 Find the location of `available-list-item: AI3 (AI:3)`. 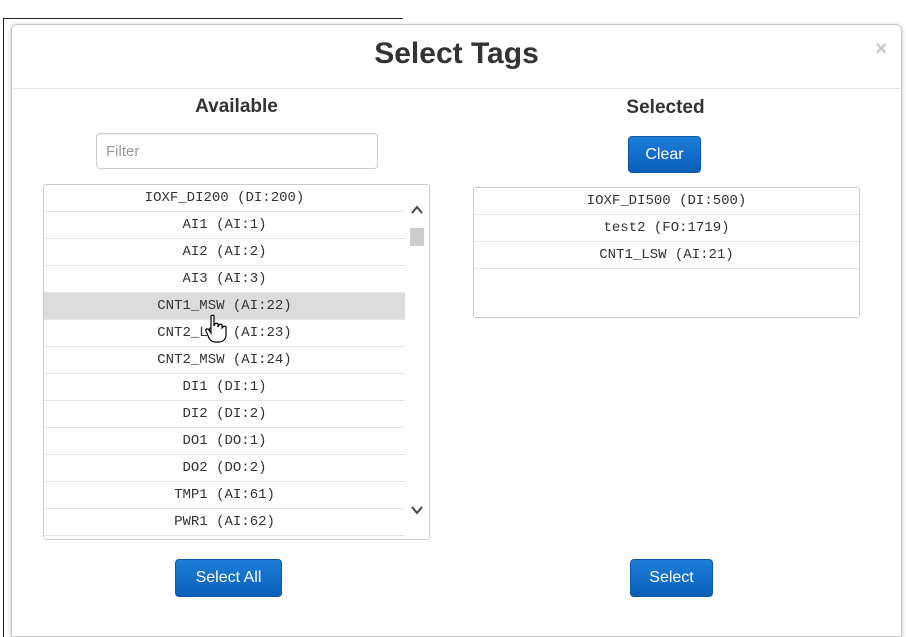

available-list-item: AI3 (AI:3) is located at coordinates (224, 279).